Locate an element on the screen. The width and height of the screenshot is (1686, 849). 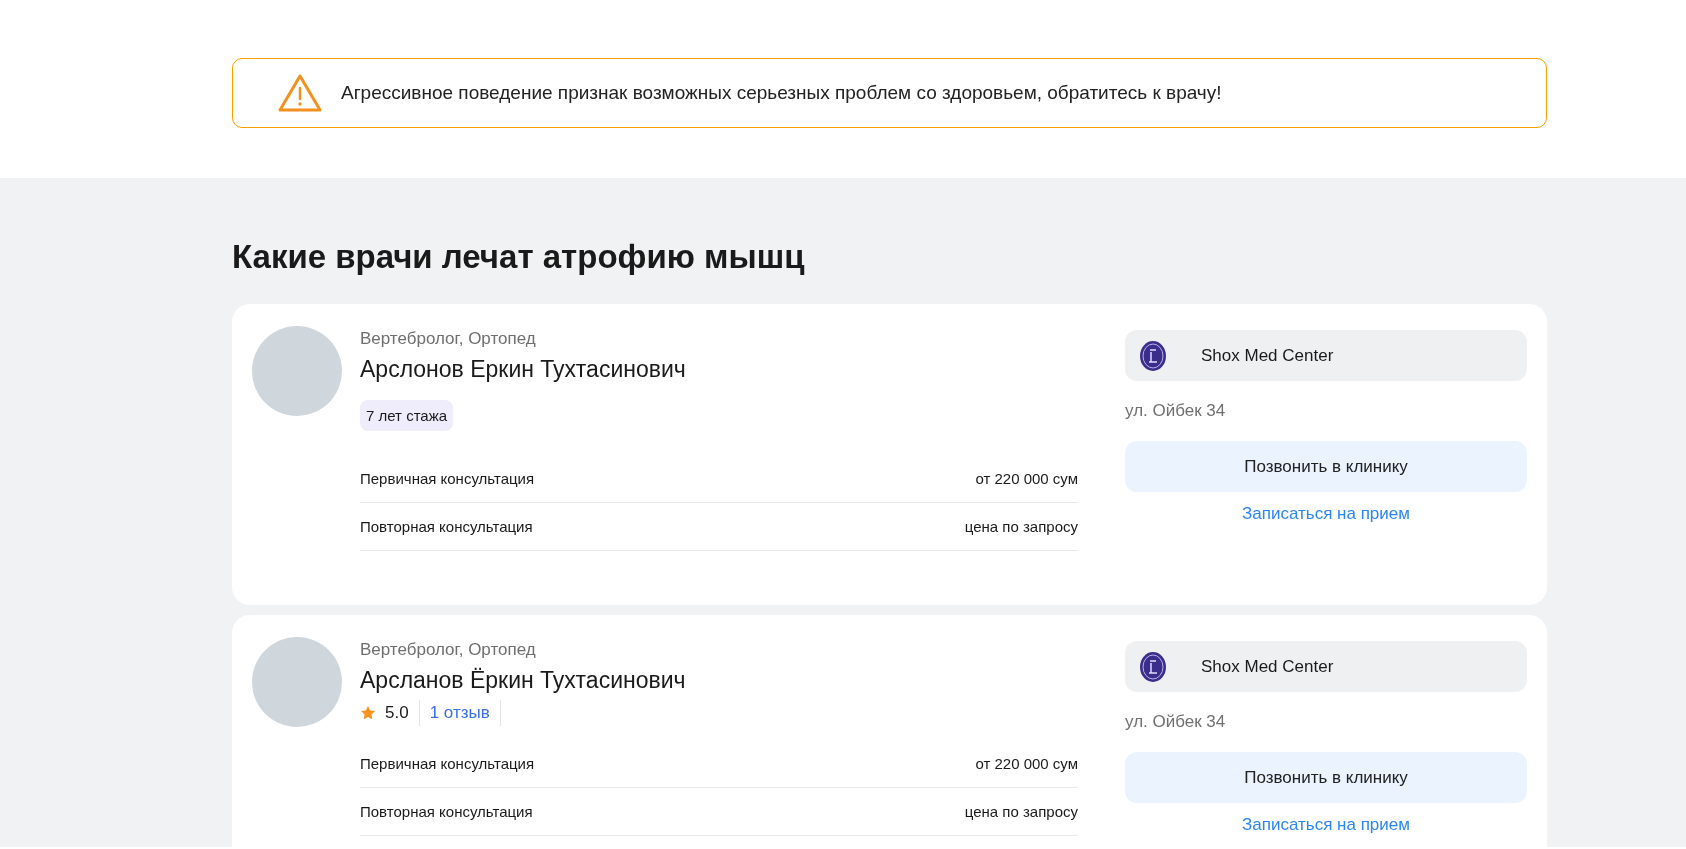
warning-icon is located at coordinates (300, 93).